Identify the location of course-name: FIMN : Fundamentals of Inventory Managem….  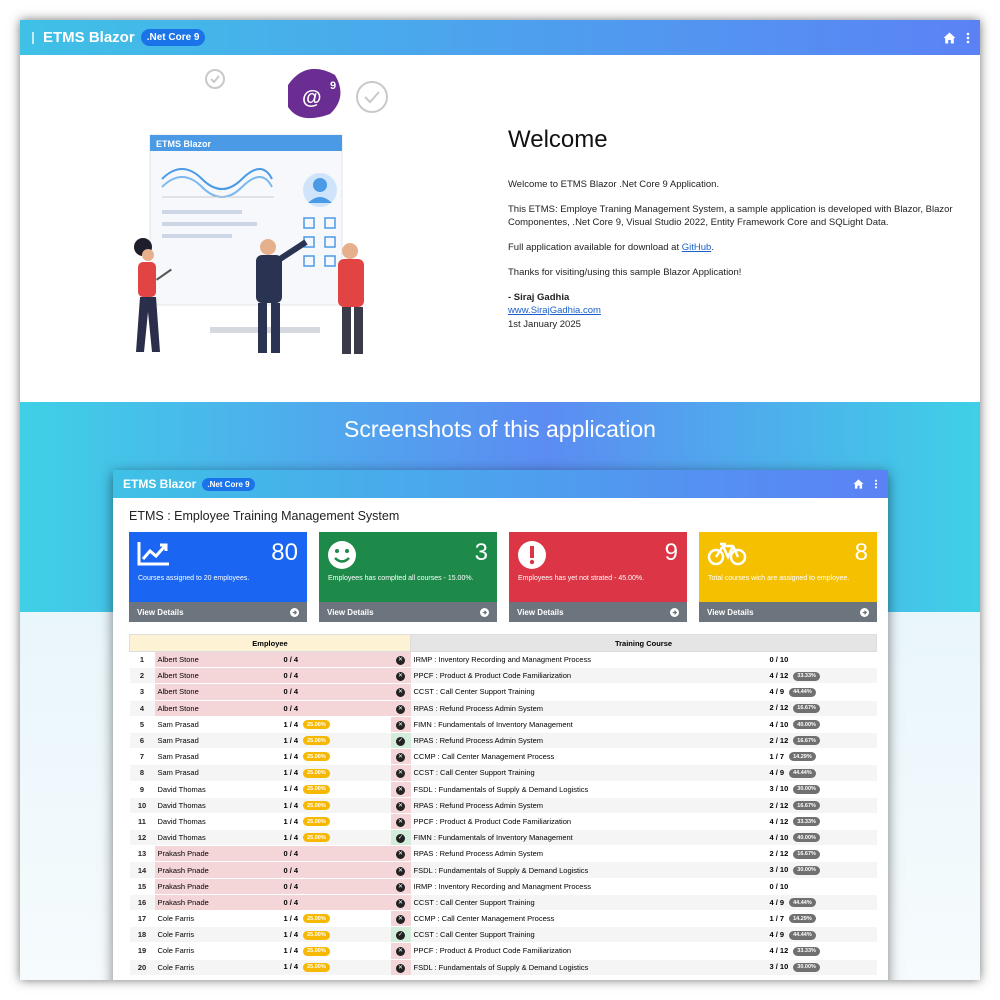
(588, 838).